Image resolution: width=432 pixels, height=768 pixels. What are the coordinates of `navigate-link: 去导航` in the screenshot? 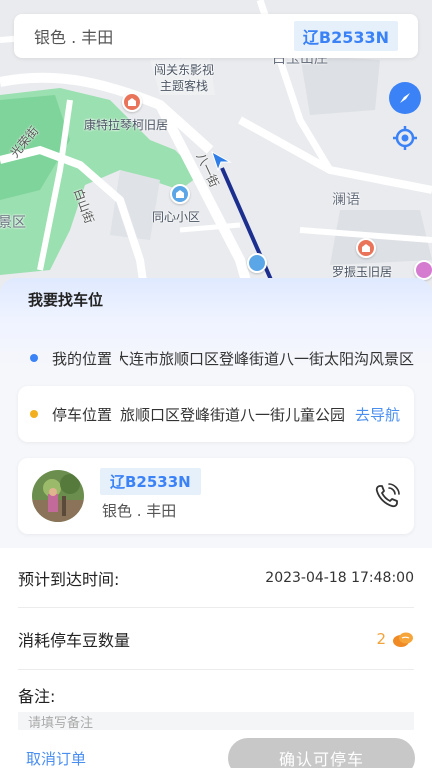 It's located at (377, 414).